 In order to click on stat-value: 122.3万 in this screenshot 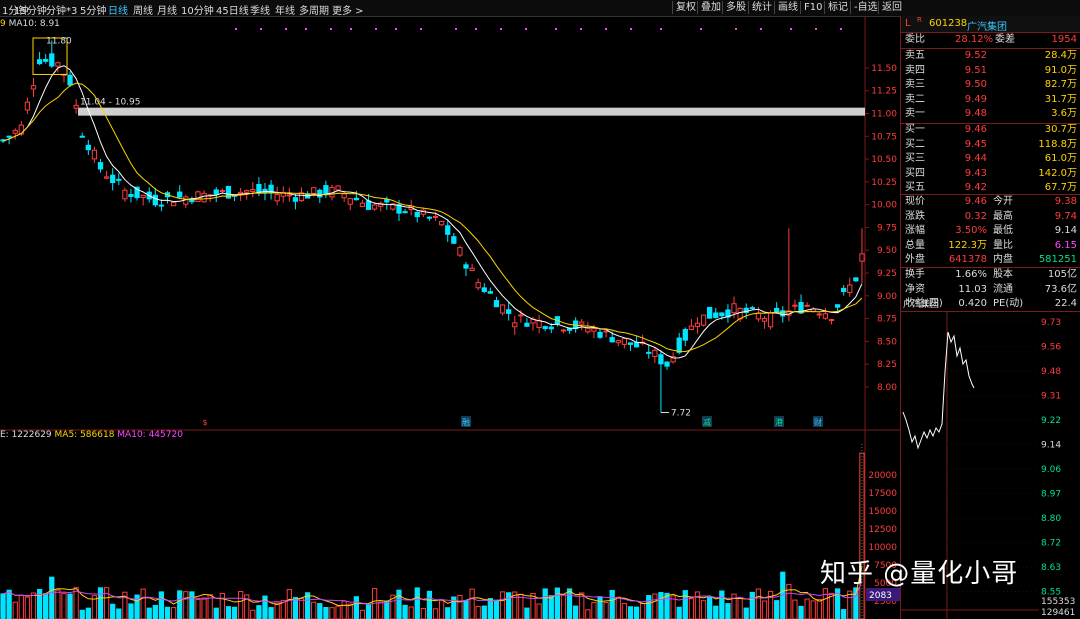, I will do `click(967, 245)`.